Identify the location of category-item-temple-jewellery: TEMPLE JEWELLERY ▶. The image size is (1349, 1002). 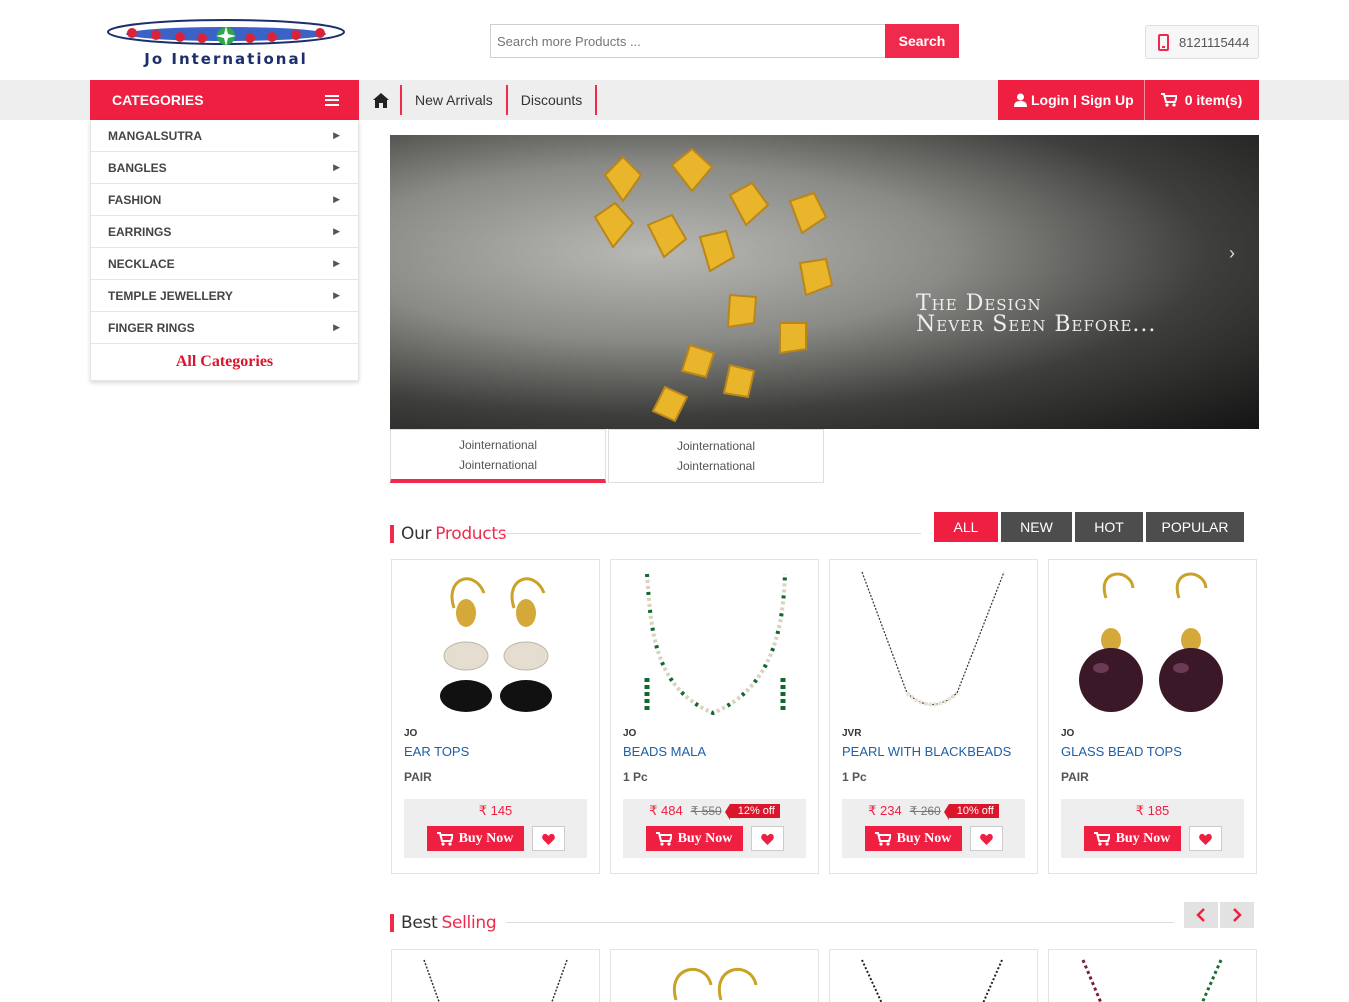
(224, 296).